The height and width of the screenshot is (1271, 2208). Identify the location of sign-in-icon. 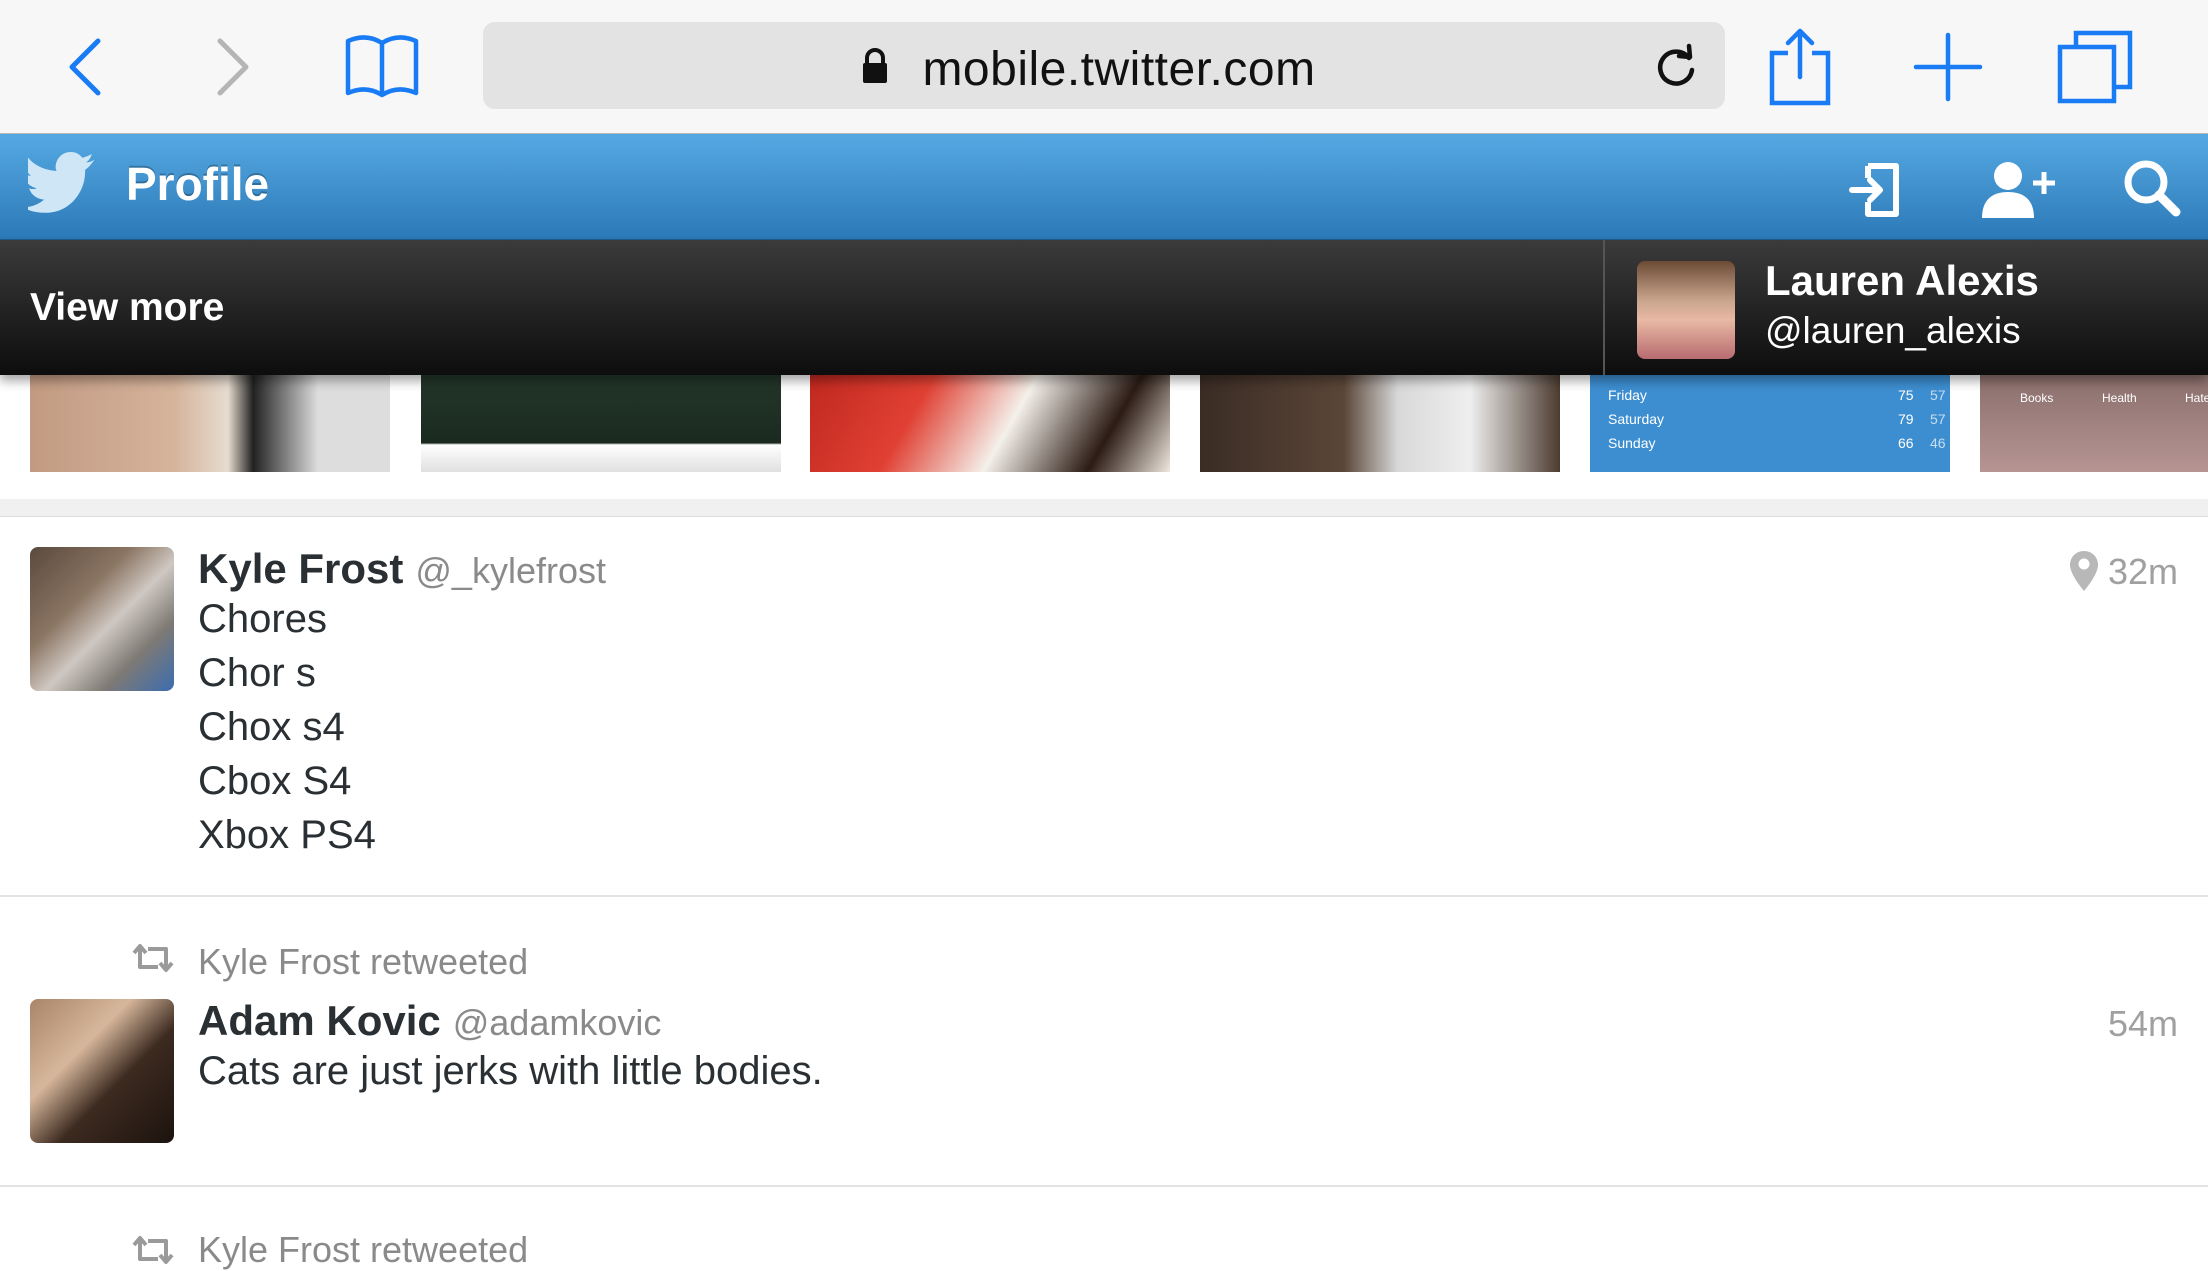
(1878, 188).